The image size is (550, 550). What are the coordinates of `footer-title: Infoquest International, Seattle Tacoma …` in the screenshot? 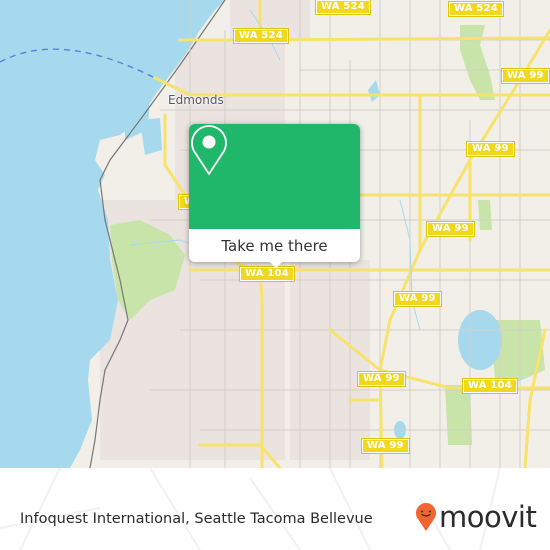 It's located at (196, 519).